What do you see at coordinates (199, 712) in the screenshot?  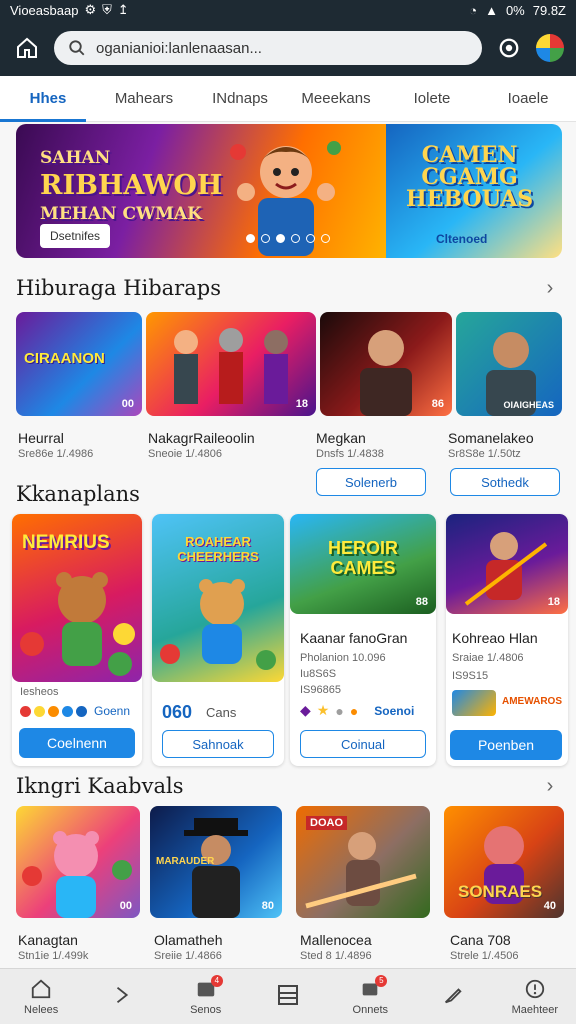 I see `card-price-row: 060 Cans` at bounding box center [199, 712].